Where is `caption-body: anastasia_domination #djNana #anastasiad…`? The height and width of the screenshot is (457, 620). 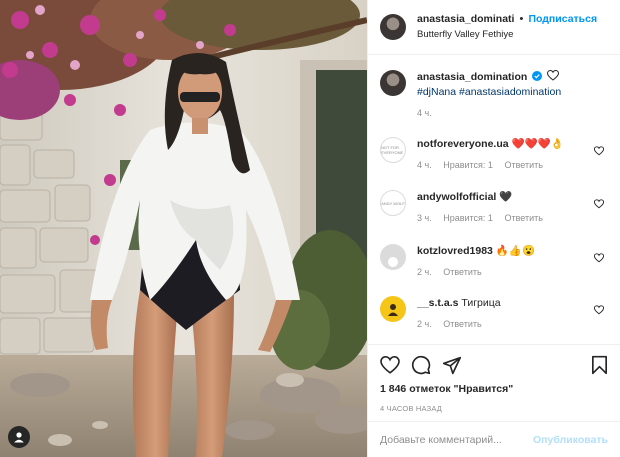
caption-body: anastasia_domination #djNana #anastasiad… is located at coordinates (512, 97).